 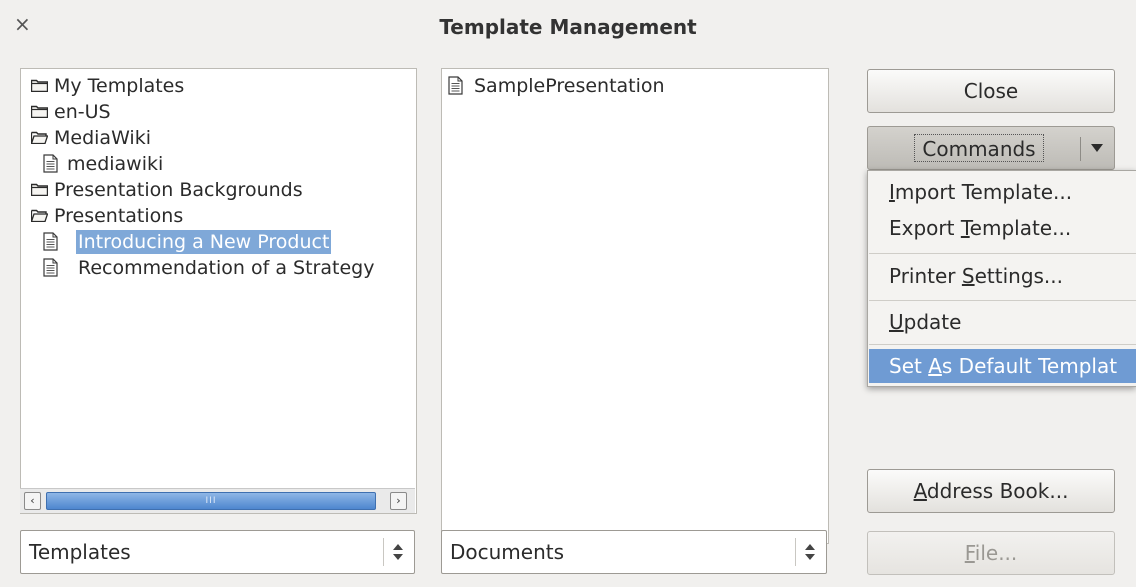 I want to click on menu-mnemonic: T, so click(x=965, y=228).